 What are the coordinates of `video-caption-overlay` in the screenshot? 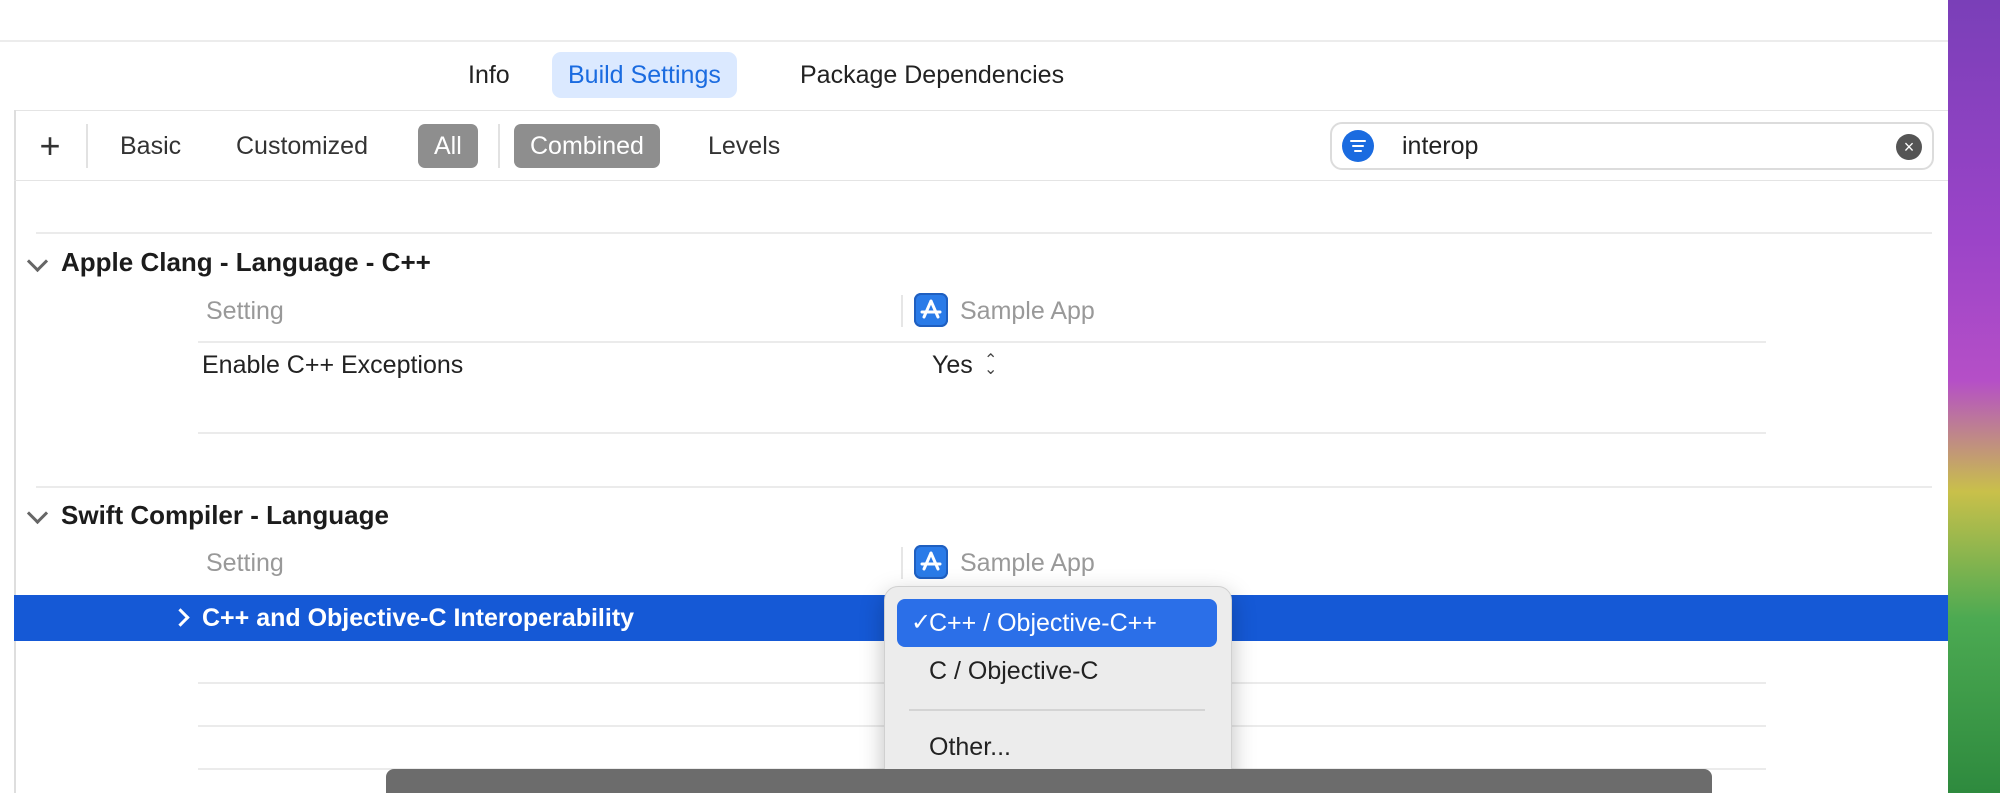 It's located at (1049, 781).